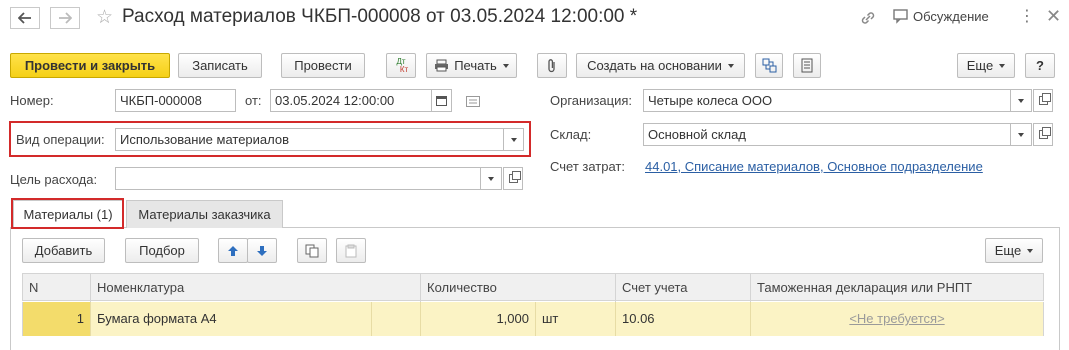  What do you see at coordinates (1040, 65) in the screenshot?
I see `help-button: ?` at bounding box center [1040, 65].